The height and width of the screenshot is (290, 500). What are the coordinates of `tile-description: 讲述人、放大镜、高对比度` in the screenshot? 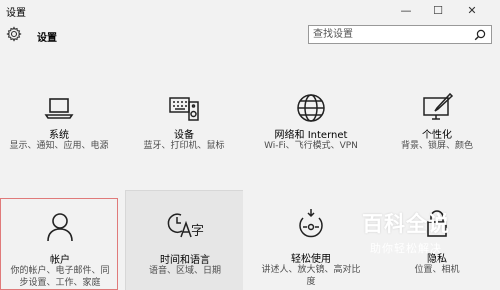 It's located at (311, 276).